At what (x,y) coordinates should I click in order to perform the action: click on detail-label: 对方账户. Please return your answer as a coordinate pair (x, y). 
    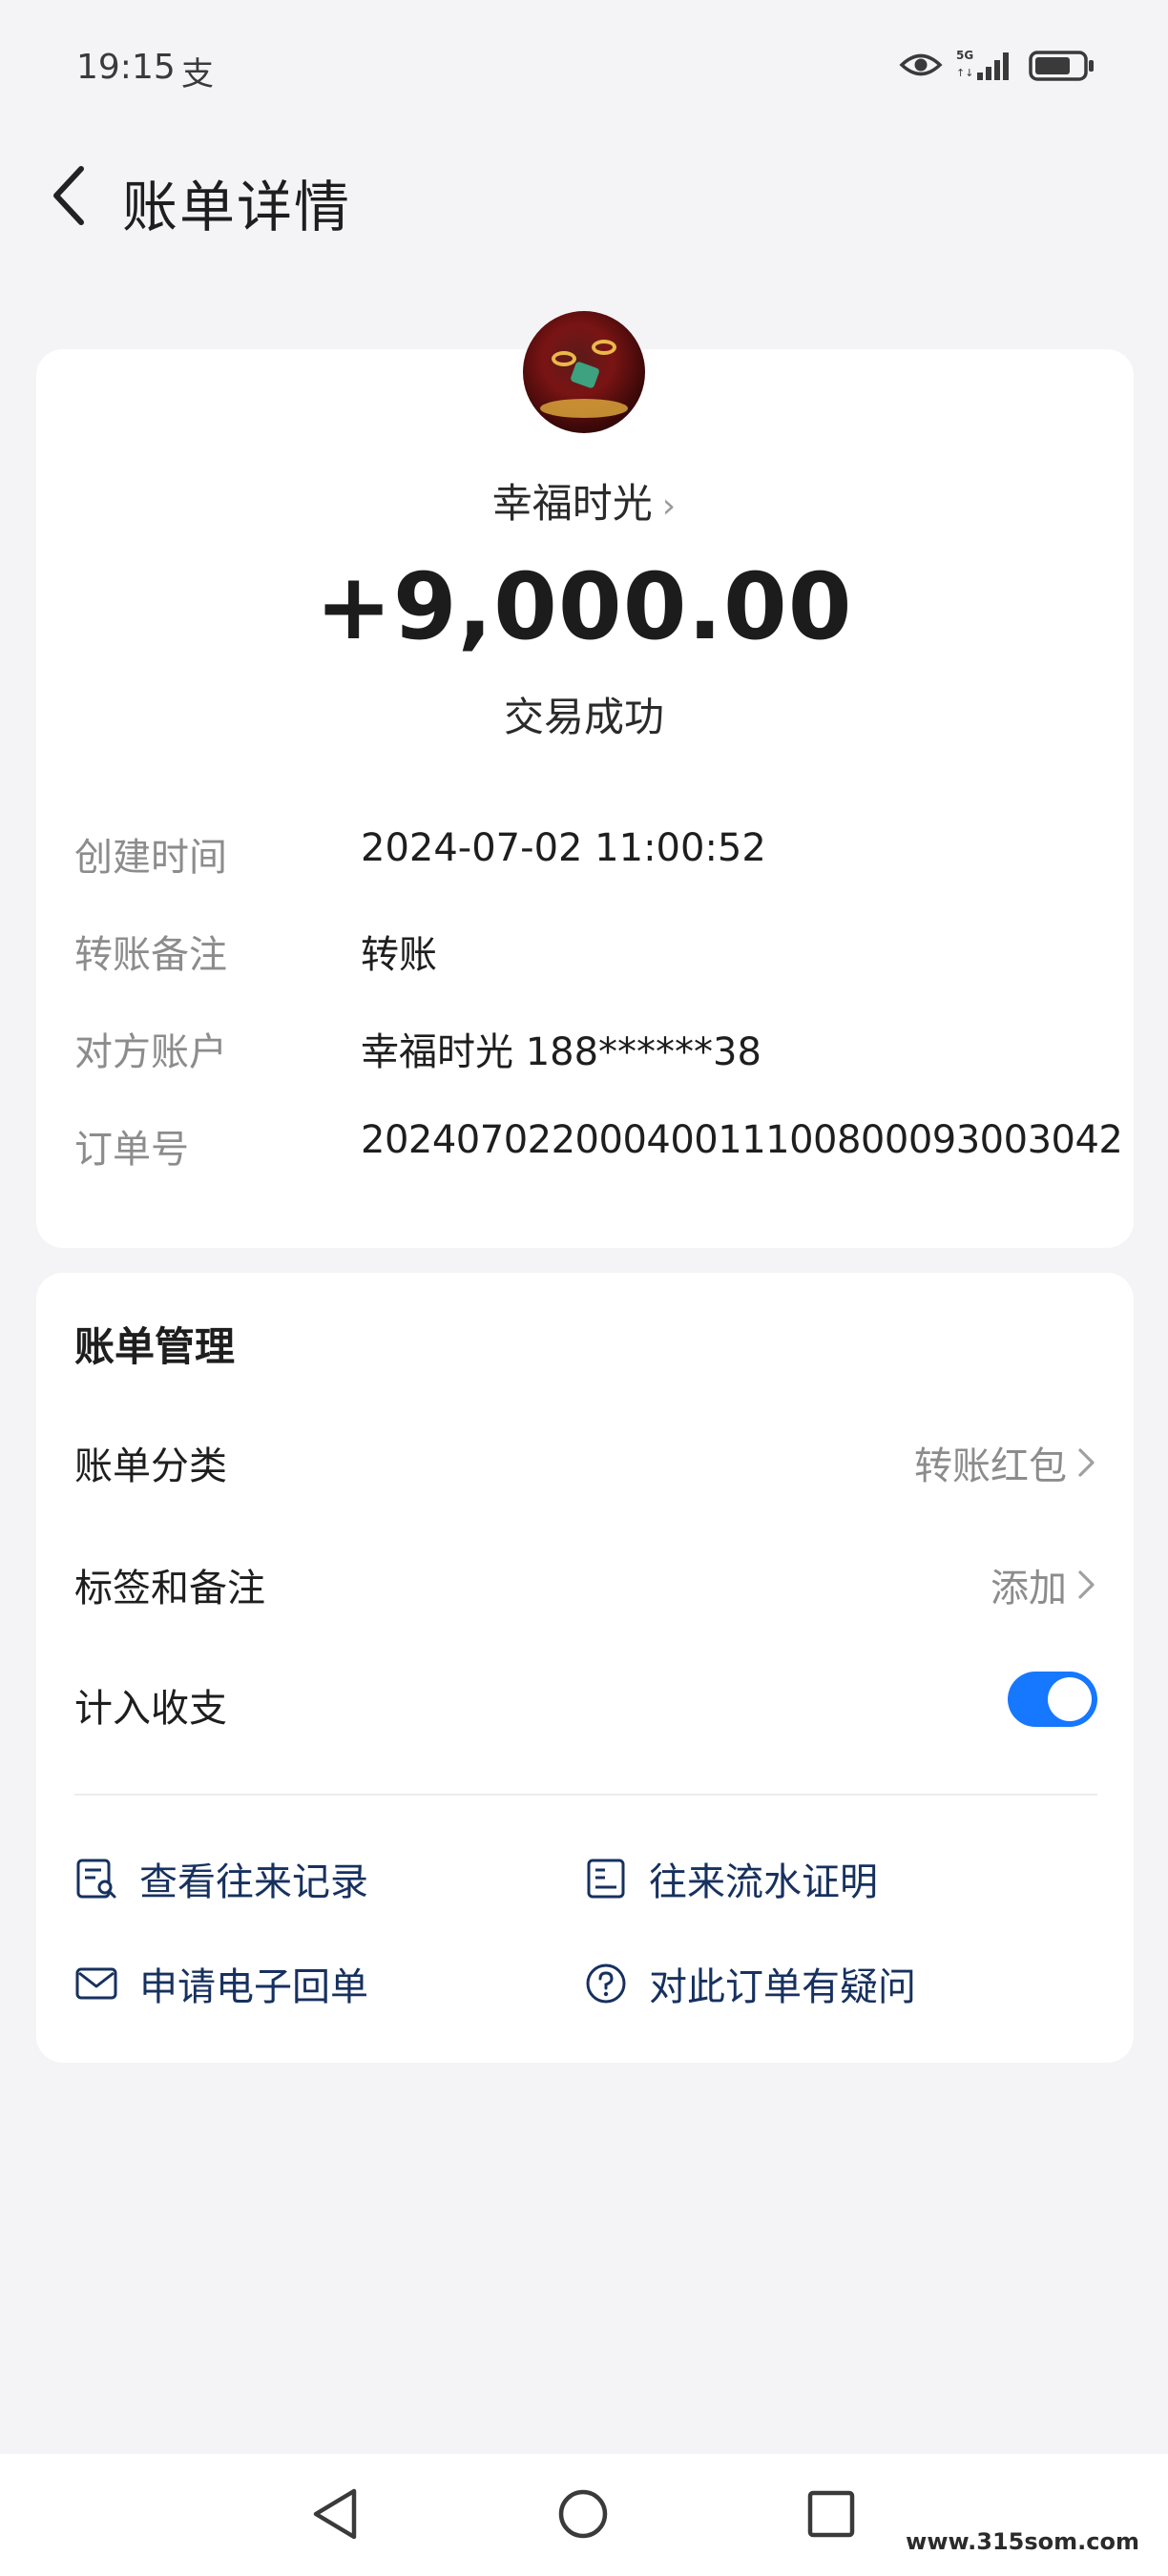
    Looking at the image, I should click on (150, 1052).